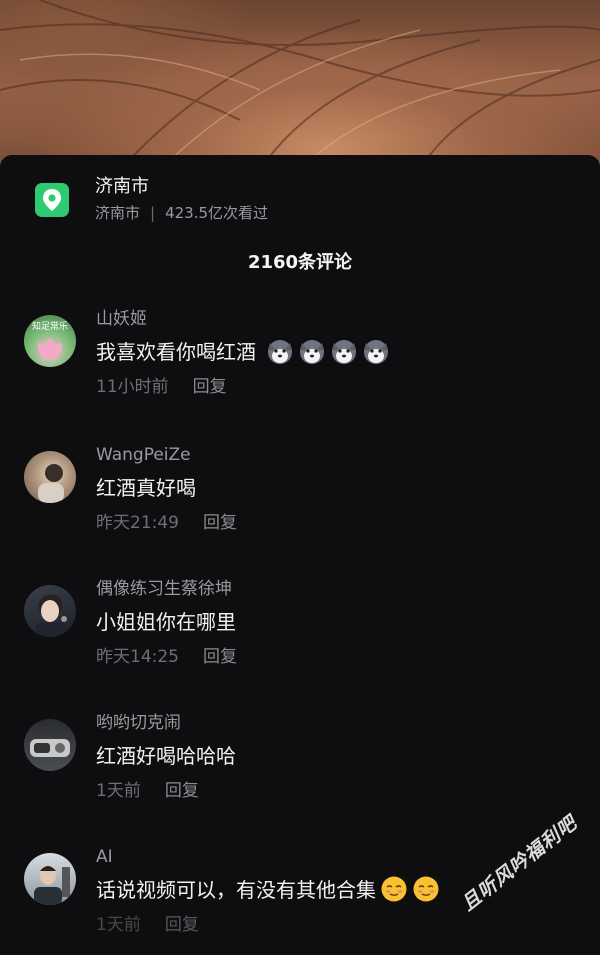  Describe the element at coordinates (176, 352) in the screenshot. I see `comment-text-content: 我喜欢看你喝红酒` at that location.